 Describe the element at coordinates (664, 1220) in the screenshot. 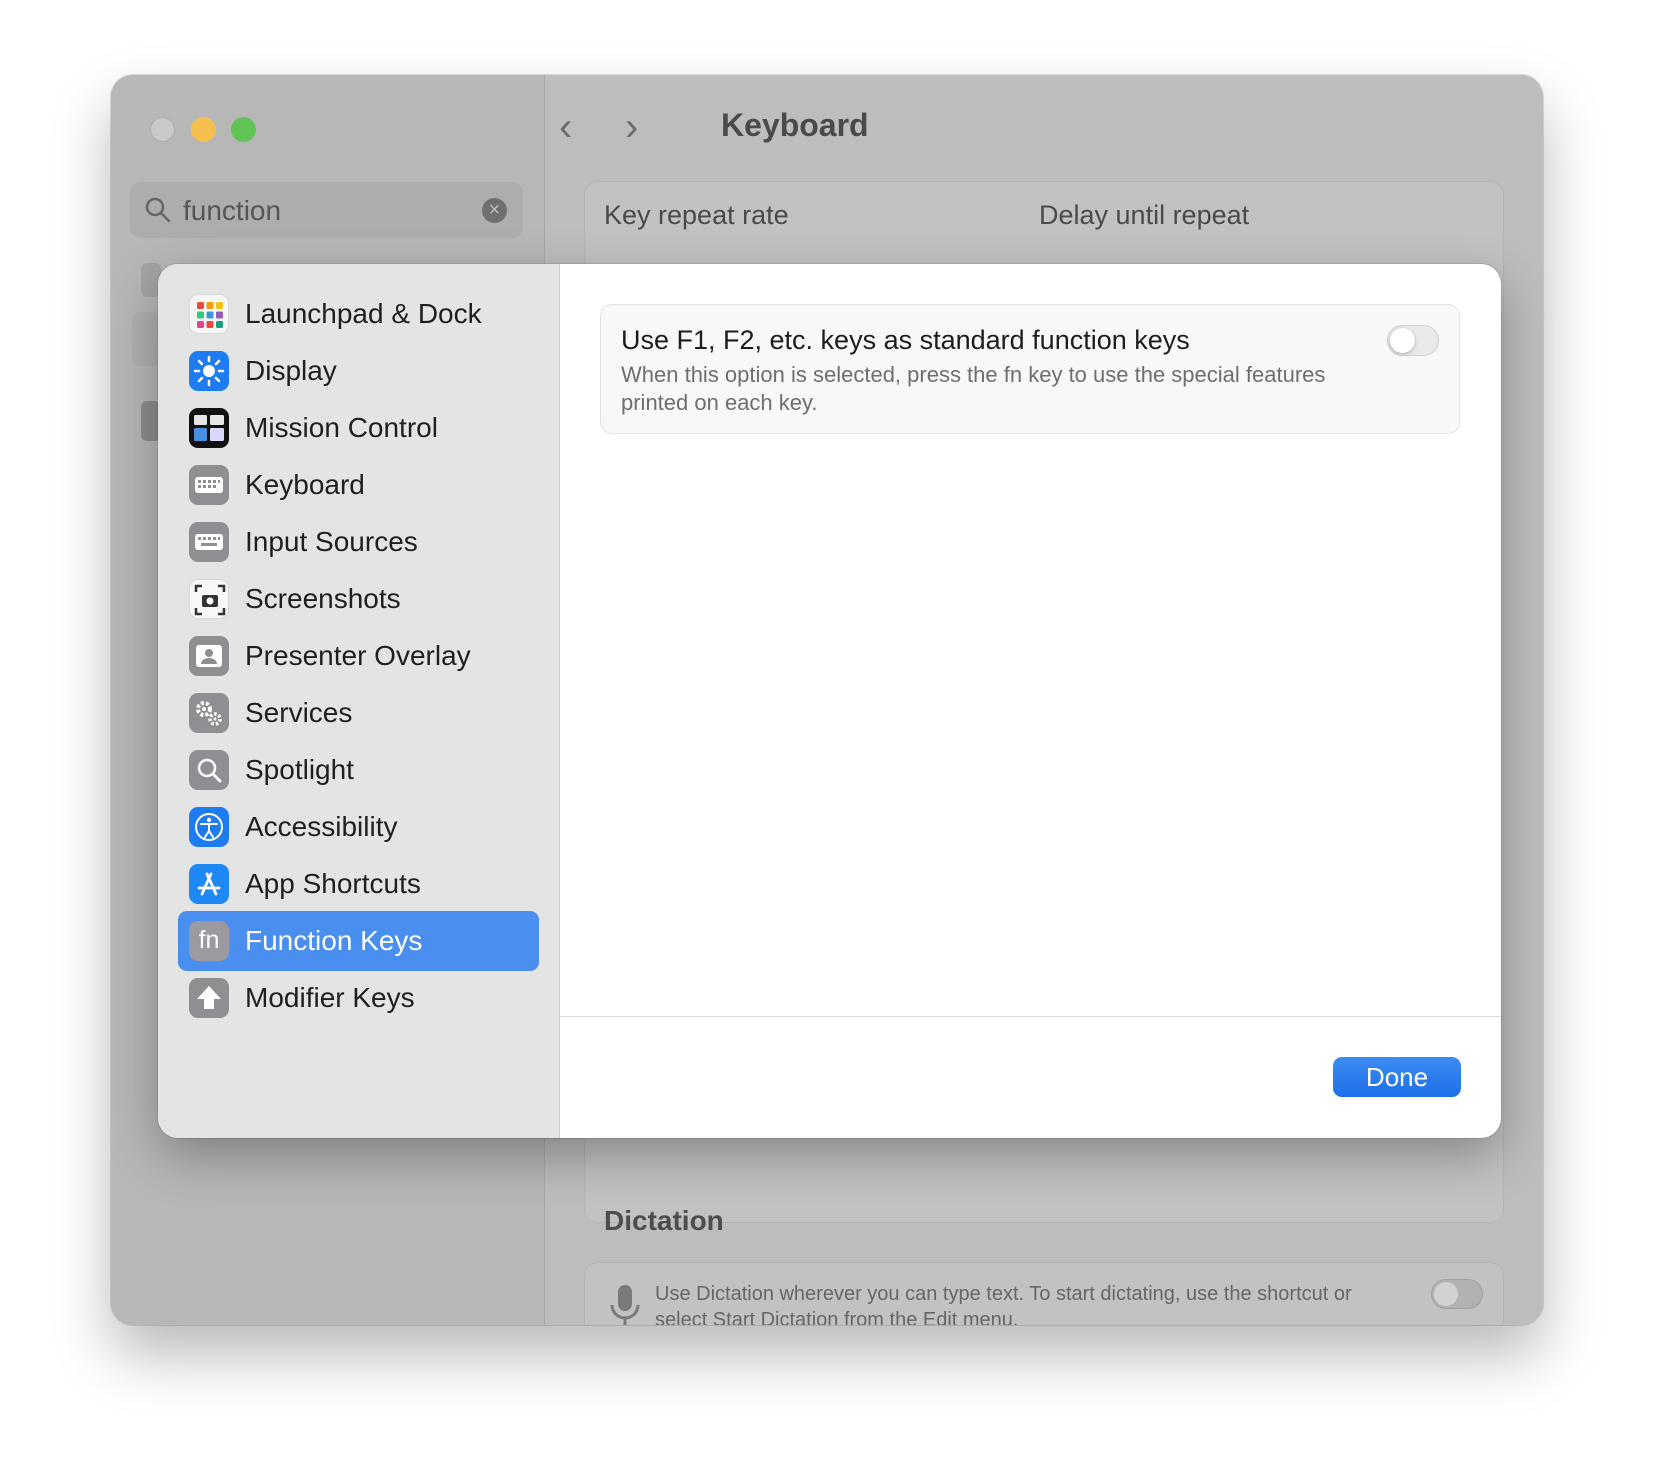

I see `dictation-heading: Dictation` at that location.